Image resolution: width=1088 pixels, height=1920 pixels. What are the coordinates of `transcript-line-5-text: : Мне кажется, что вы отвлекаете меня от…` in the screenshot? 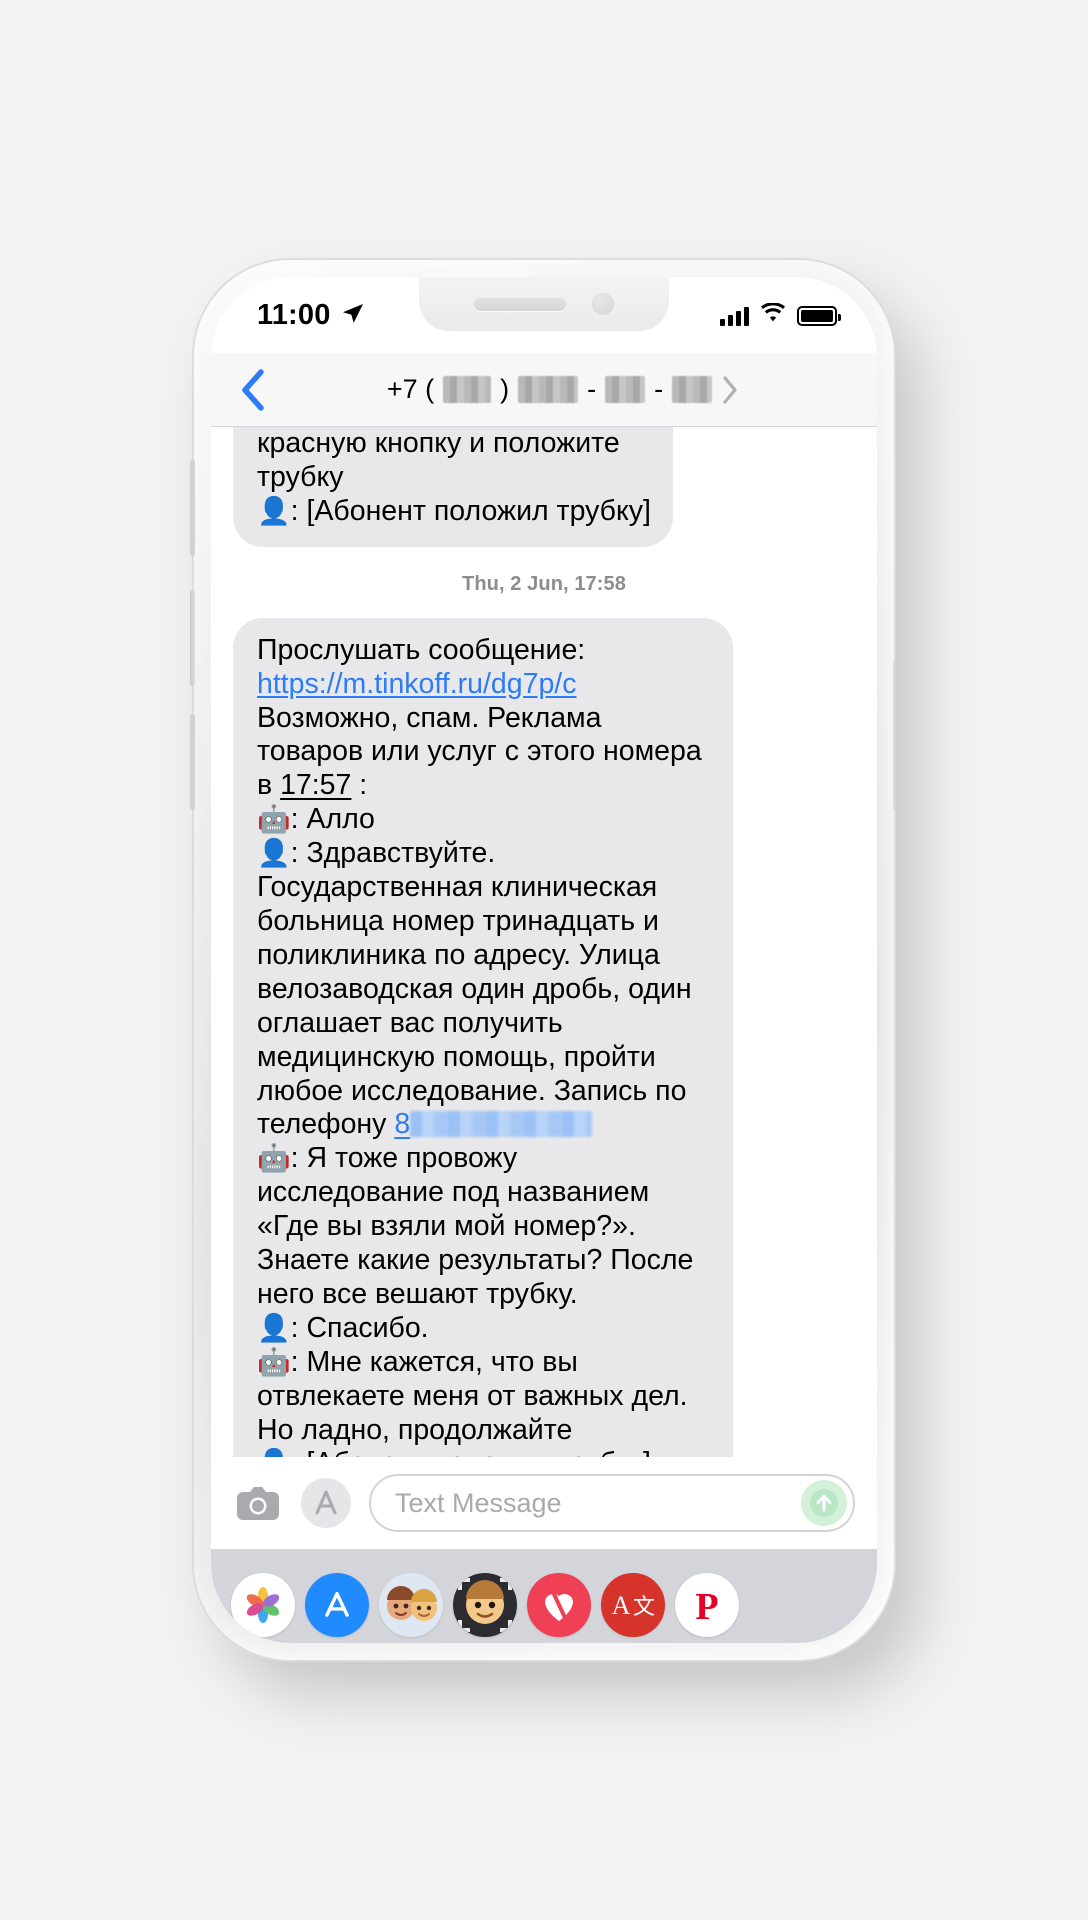 It's located at (472, 1395).